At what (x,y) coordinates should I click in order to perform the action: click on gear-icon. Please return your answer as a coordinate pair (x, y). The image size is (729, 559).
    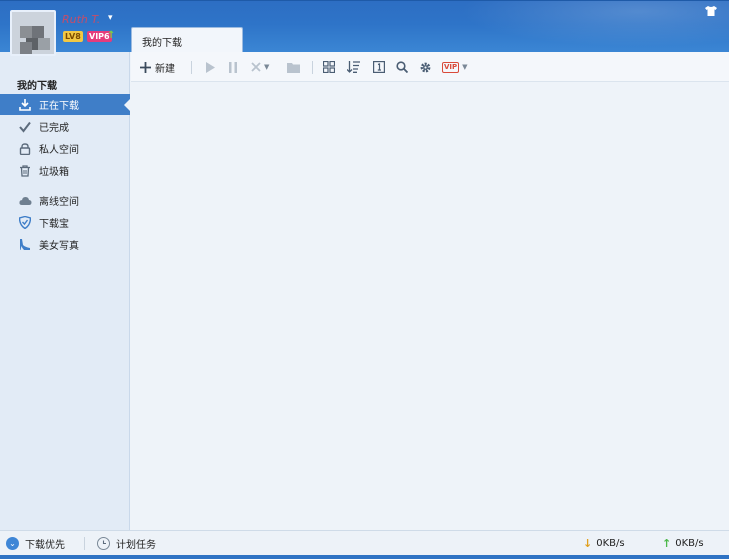
    Looking at the image, I should click on (425, 67).